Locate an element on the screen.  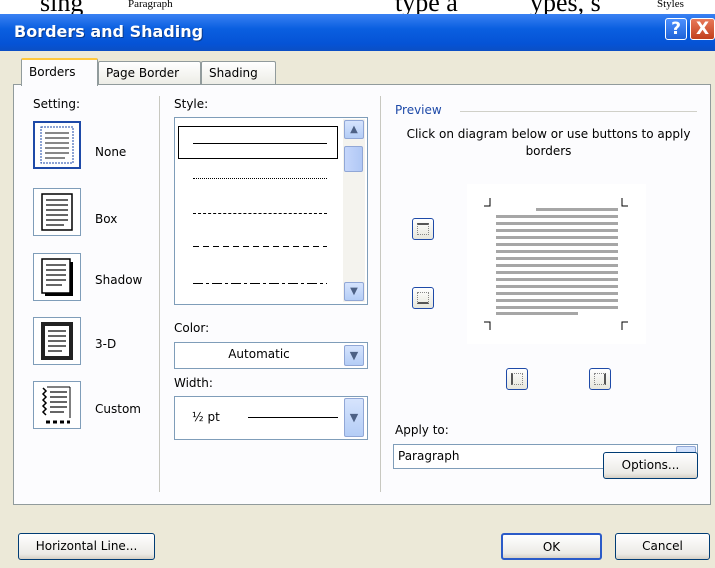
bottom-border-icon is located at coordinates (423, 298).